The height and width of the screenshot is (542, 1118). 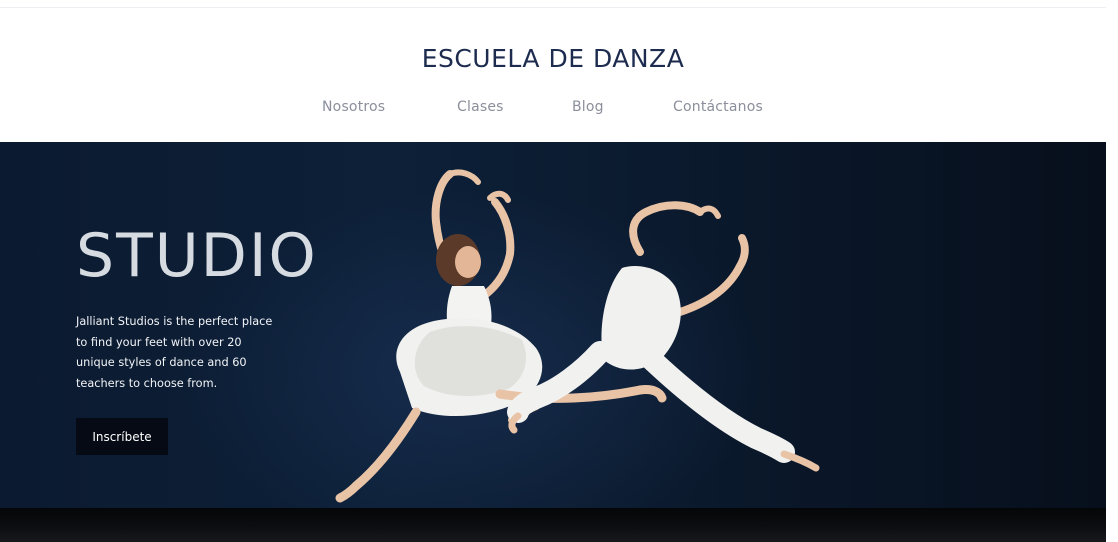 I want to click on male-dancer-figure, so click(x=663, y=336).